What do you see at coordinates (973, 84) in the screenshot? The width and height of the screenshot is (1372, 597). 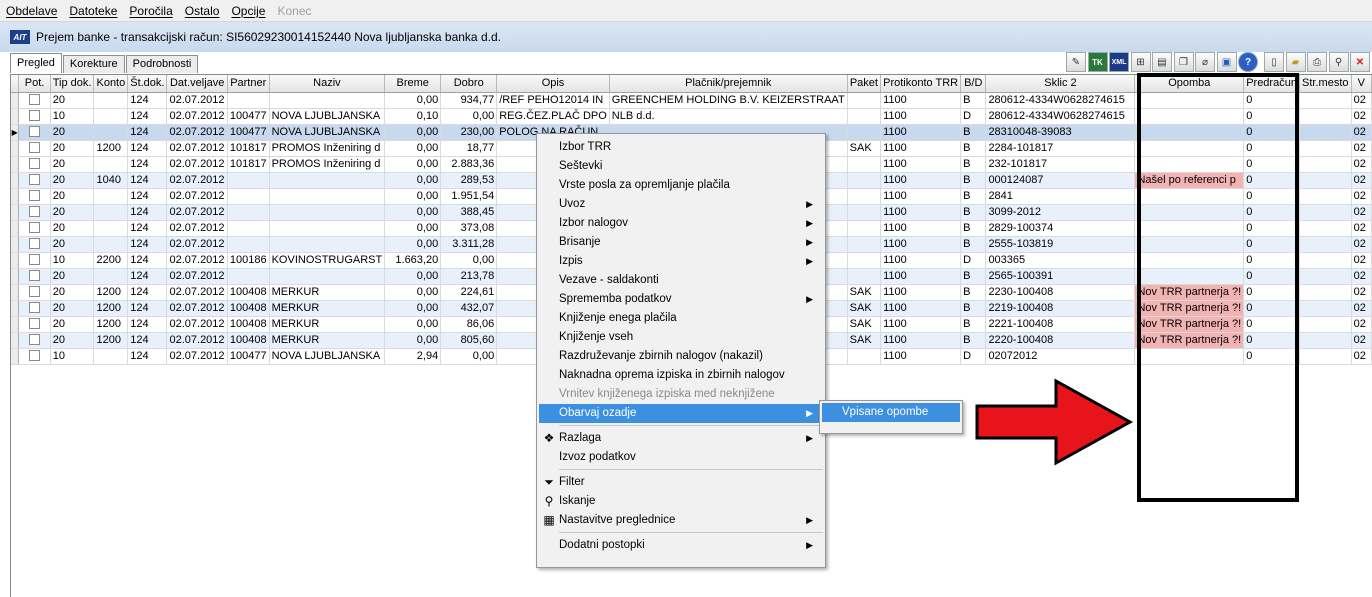 I see `col-header: B/D` at bounding box center [973, 84].